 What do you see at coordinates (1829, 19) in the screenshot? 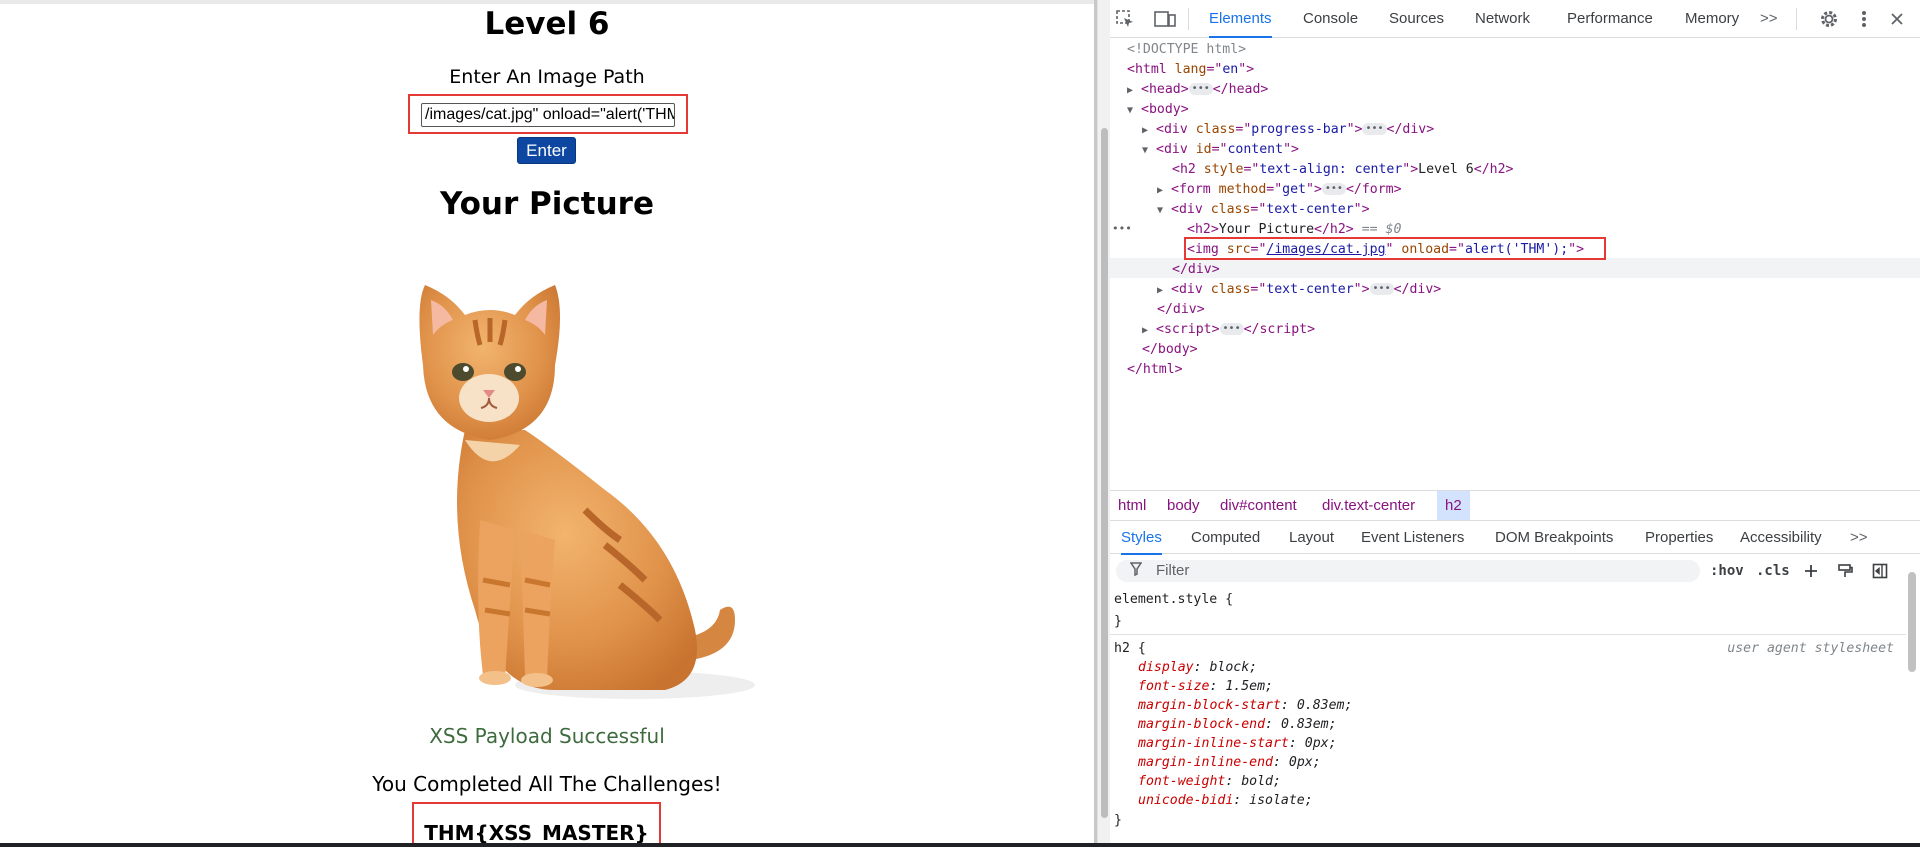
I see `settings-gear-icon` at bounding box center [1829, 19].